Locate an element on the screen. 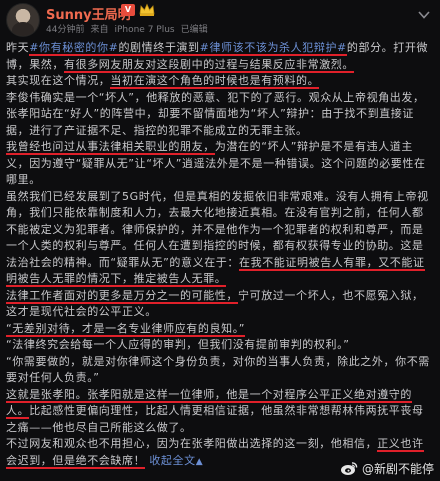 The image size is (440, 481). paragraph-2: 其实现在这个情况，当初在演这个角色的时候也是有预料的。 is located at coordinates (220, 81).